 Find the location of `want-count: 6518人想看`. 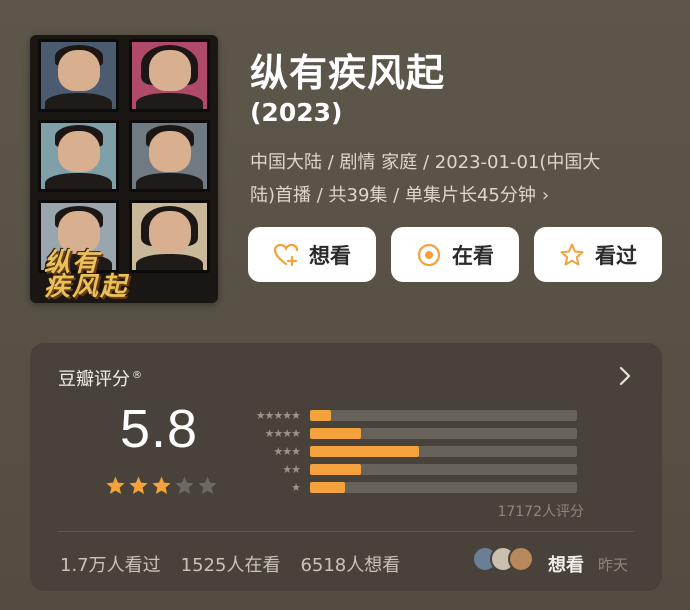

want-count: 6518人想看 is located at coordinates (350, 564).